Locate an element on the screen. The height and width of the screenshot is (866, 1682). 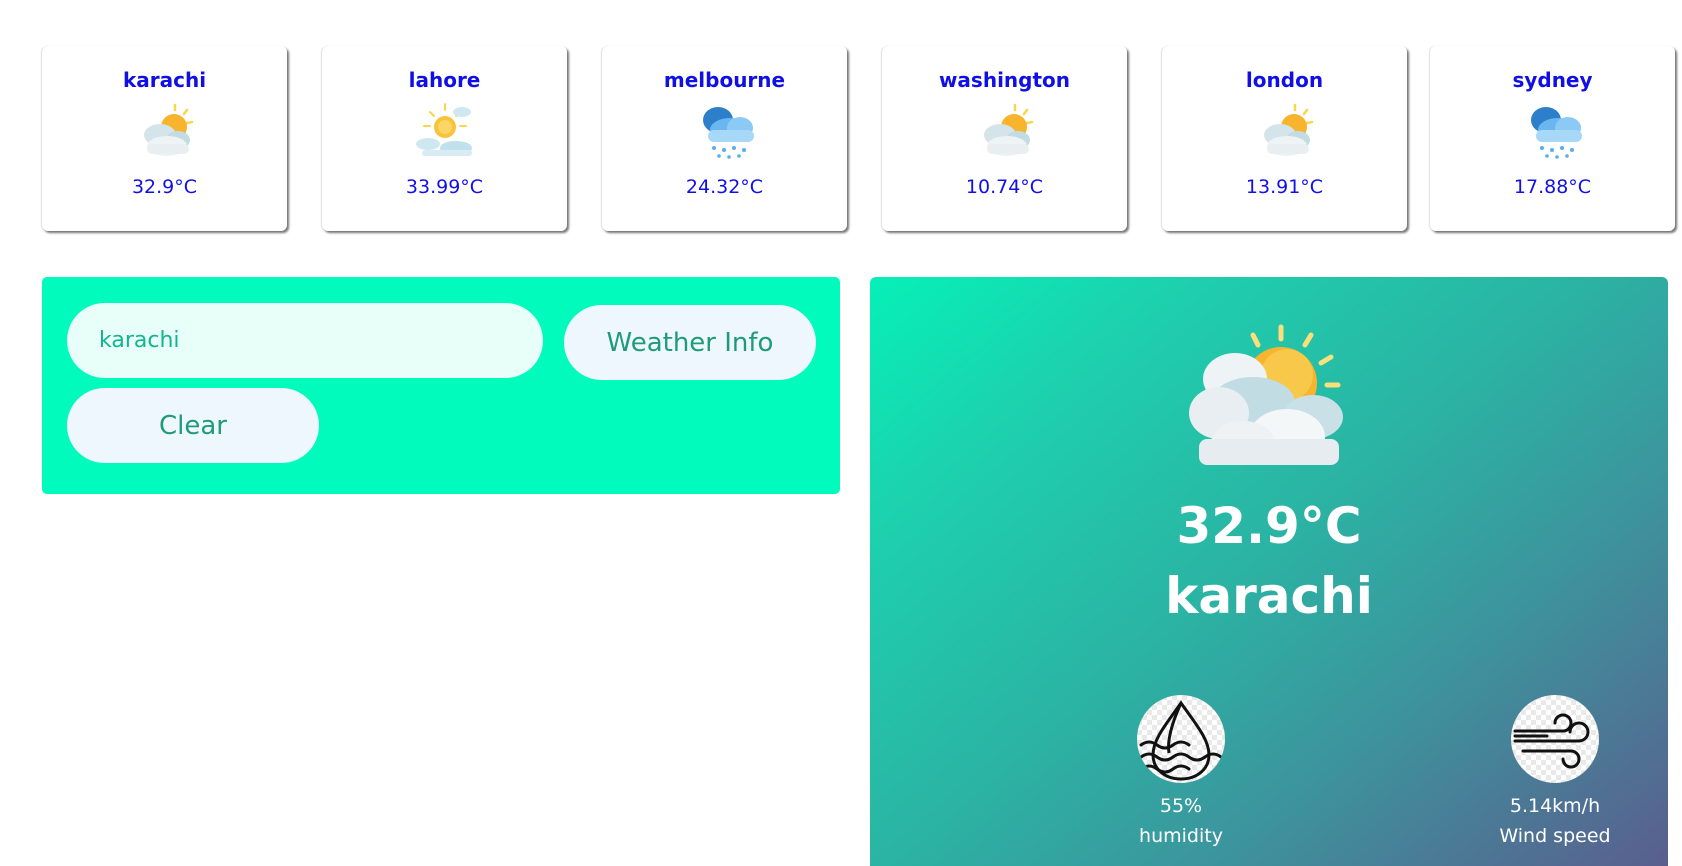
wind-speed-value: 5.14km/h is located at coordinates (1555, 806).